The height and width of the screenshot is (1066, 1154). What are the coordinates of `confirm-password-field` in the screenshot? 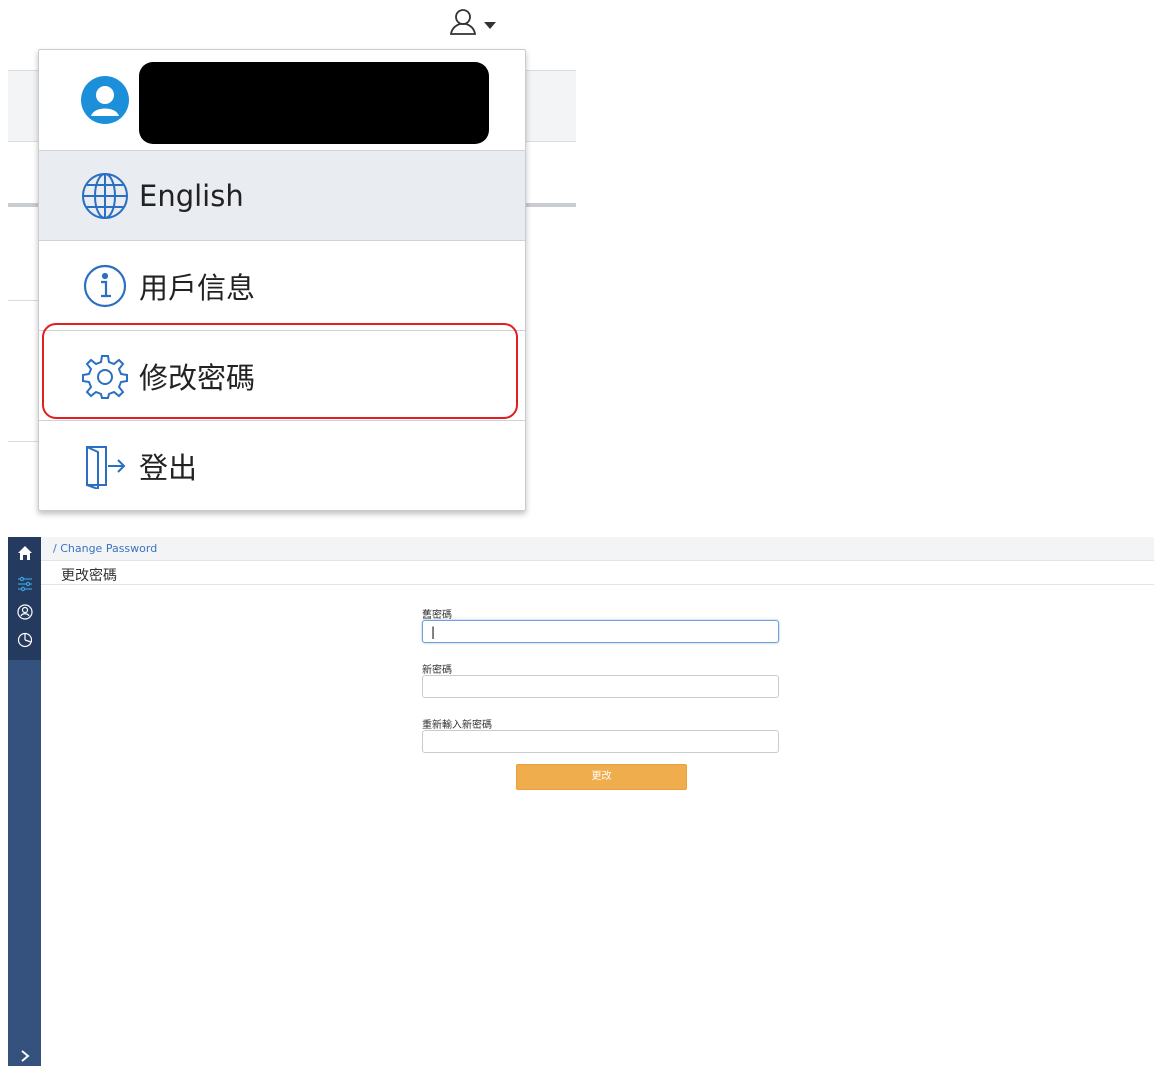 It's located at (600, 741).